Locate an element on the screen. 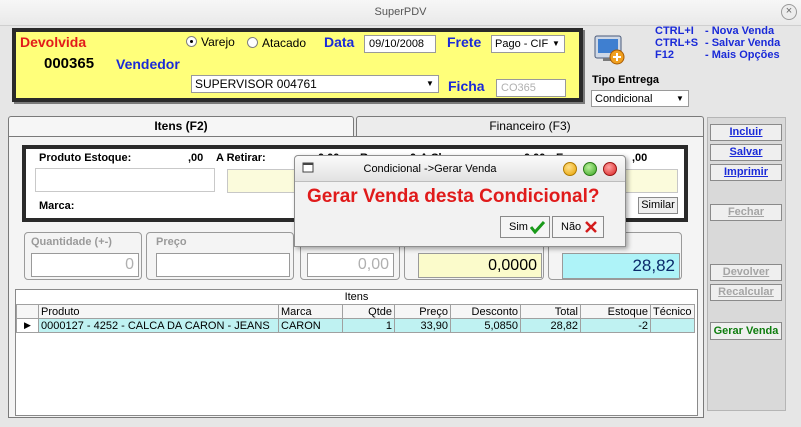  cell-desconto: 5,0850 is located at coordinates (485, 325).